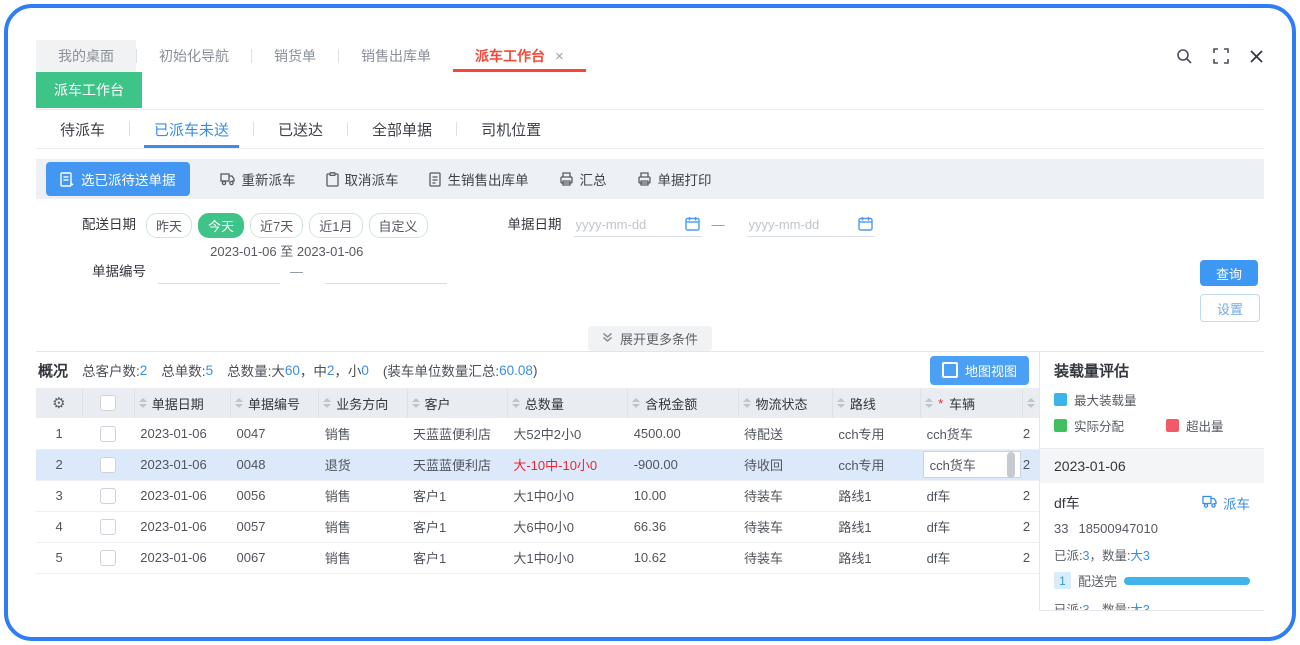 The width and height of the screenshot is (1300, 645). I want to click on header-amount: 含税金额, so click(671, 403).